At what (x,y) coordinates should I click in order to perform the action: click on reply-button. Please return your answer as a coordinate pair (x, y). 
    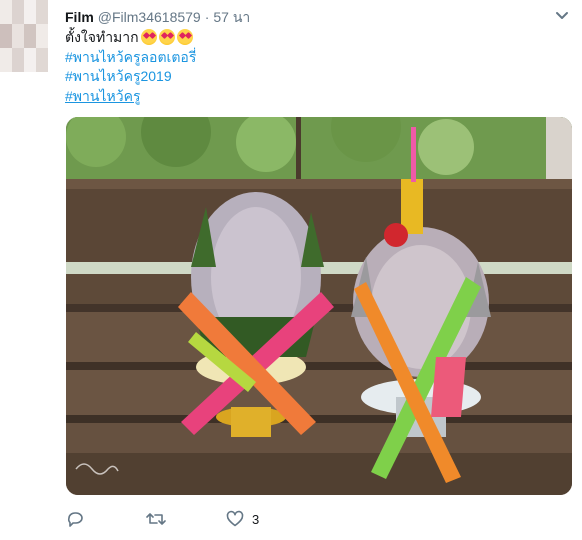
    Looking at the image, I should click on (75, 519).